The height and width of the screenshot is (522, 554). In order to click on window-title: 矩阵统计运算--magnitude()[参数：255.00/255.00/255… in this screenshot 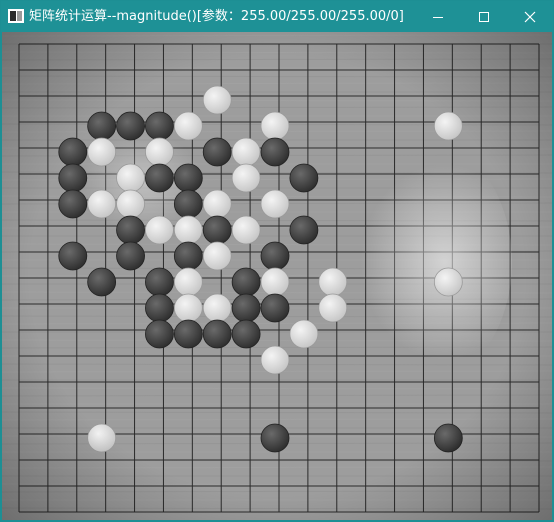, I will do `click(216, 16)`.